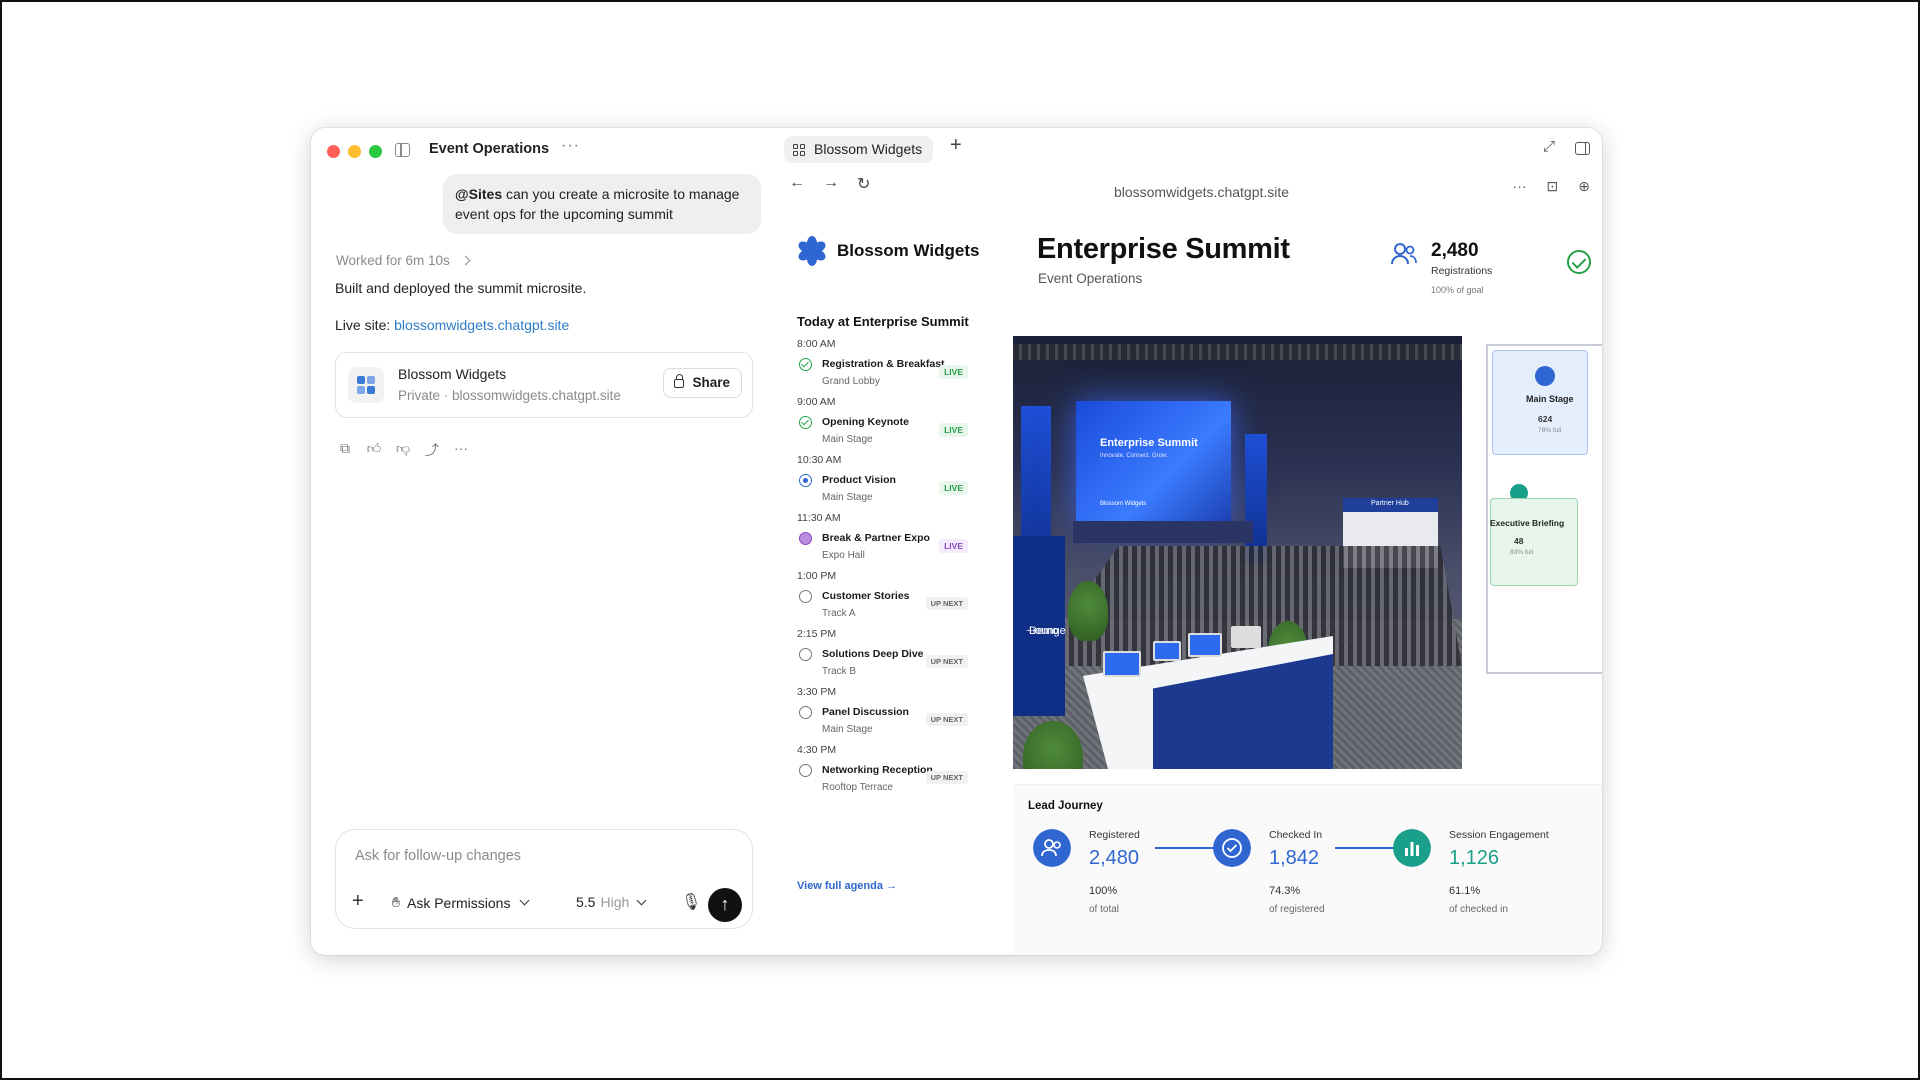 The height and width of the screenshot is (1080, 1920). Describe the element at coordinates (817, 692) in the screenshot. I see `agenda-time: 3:30 PM` at that location.